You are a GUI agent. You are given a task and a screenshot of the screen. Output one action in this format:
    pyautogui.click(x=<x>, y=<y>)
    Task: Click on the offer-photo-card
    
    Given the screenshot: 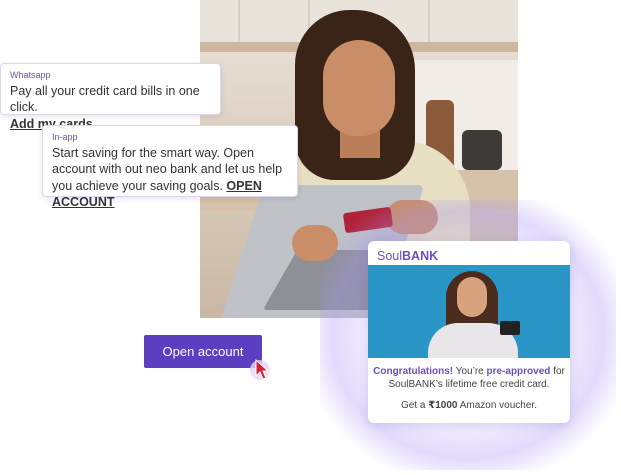 What is the action you would take?
    pyautogui.click(x=510, y=328)
    